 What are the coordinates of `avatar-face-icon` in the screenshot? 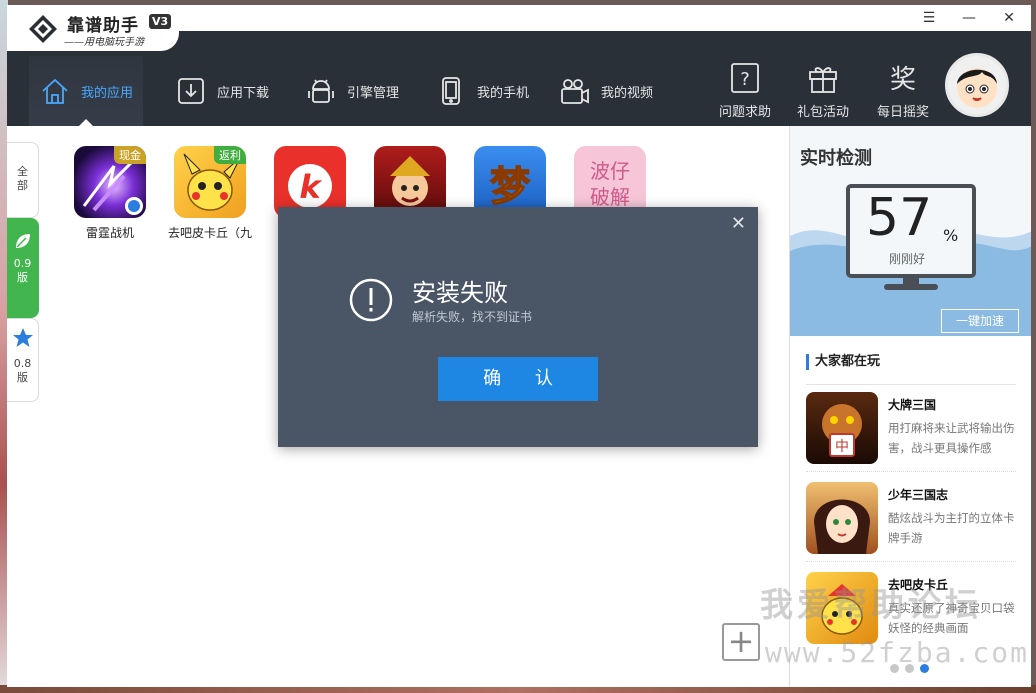 It's located at (977, 88).